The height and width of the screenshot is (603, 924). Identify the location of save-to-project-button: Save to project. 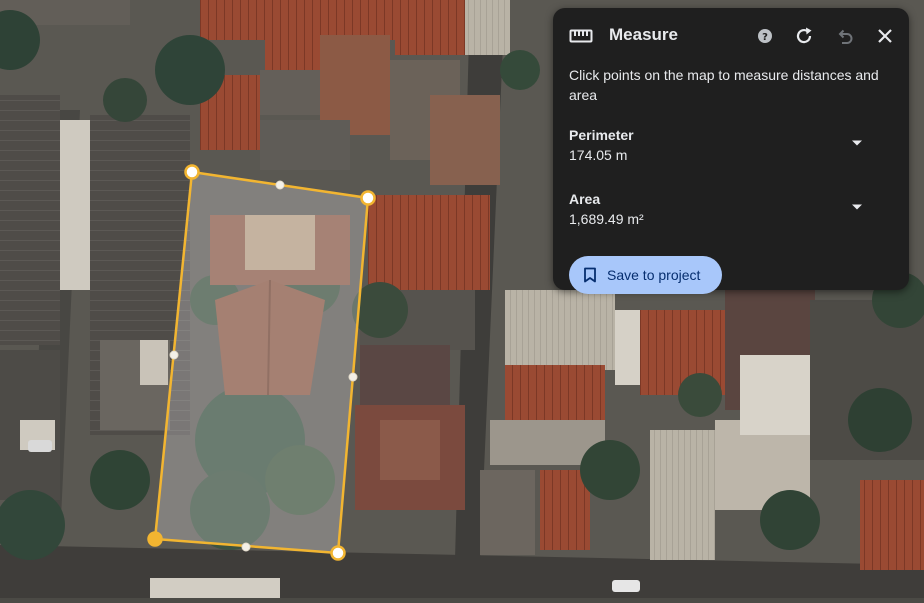
(645, 275).